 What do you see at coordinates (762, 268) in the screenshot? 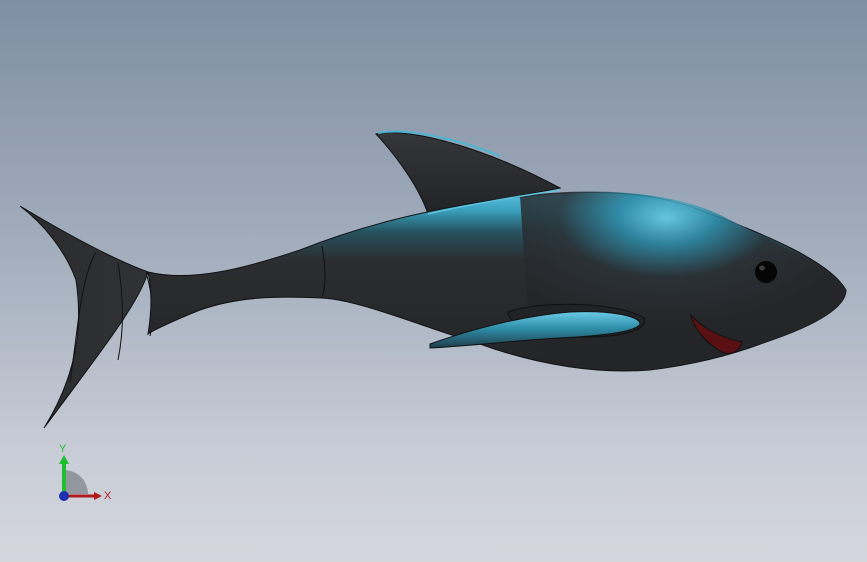
I see `eye-highlight` at bounding box center [762, 268].